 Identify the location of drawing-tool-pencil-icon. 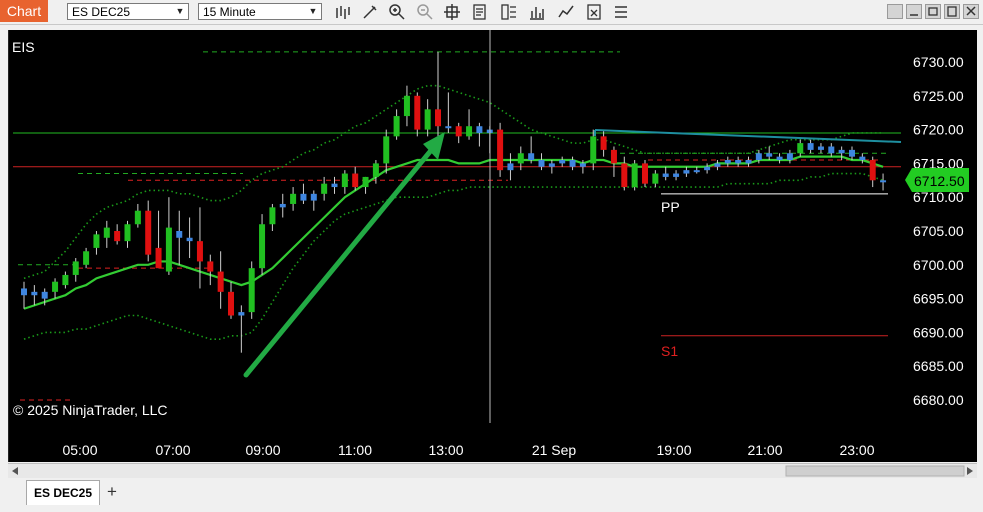
(370, 12).